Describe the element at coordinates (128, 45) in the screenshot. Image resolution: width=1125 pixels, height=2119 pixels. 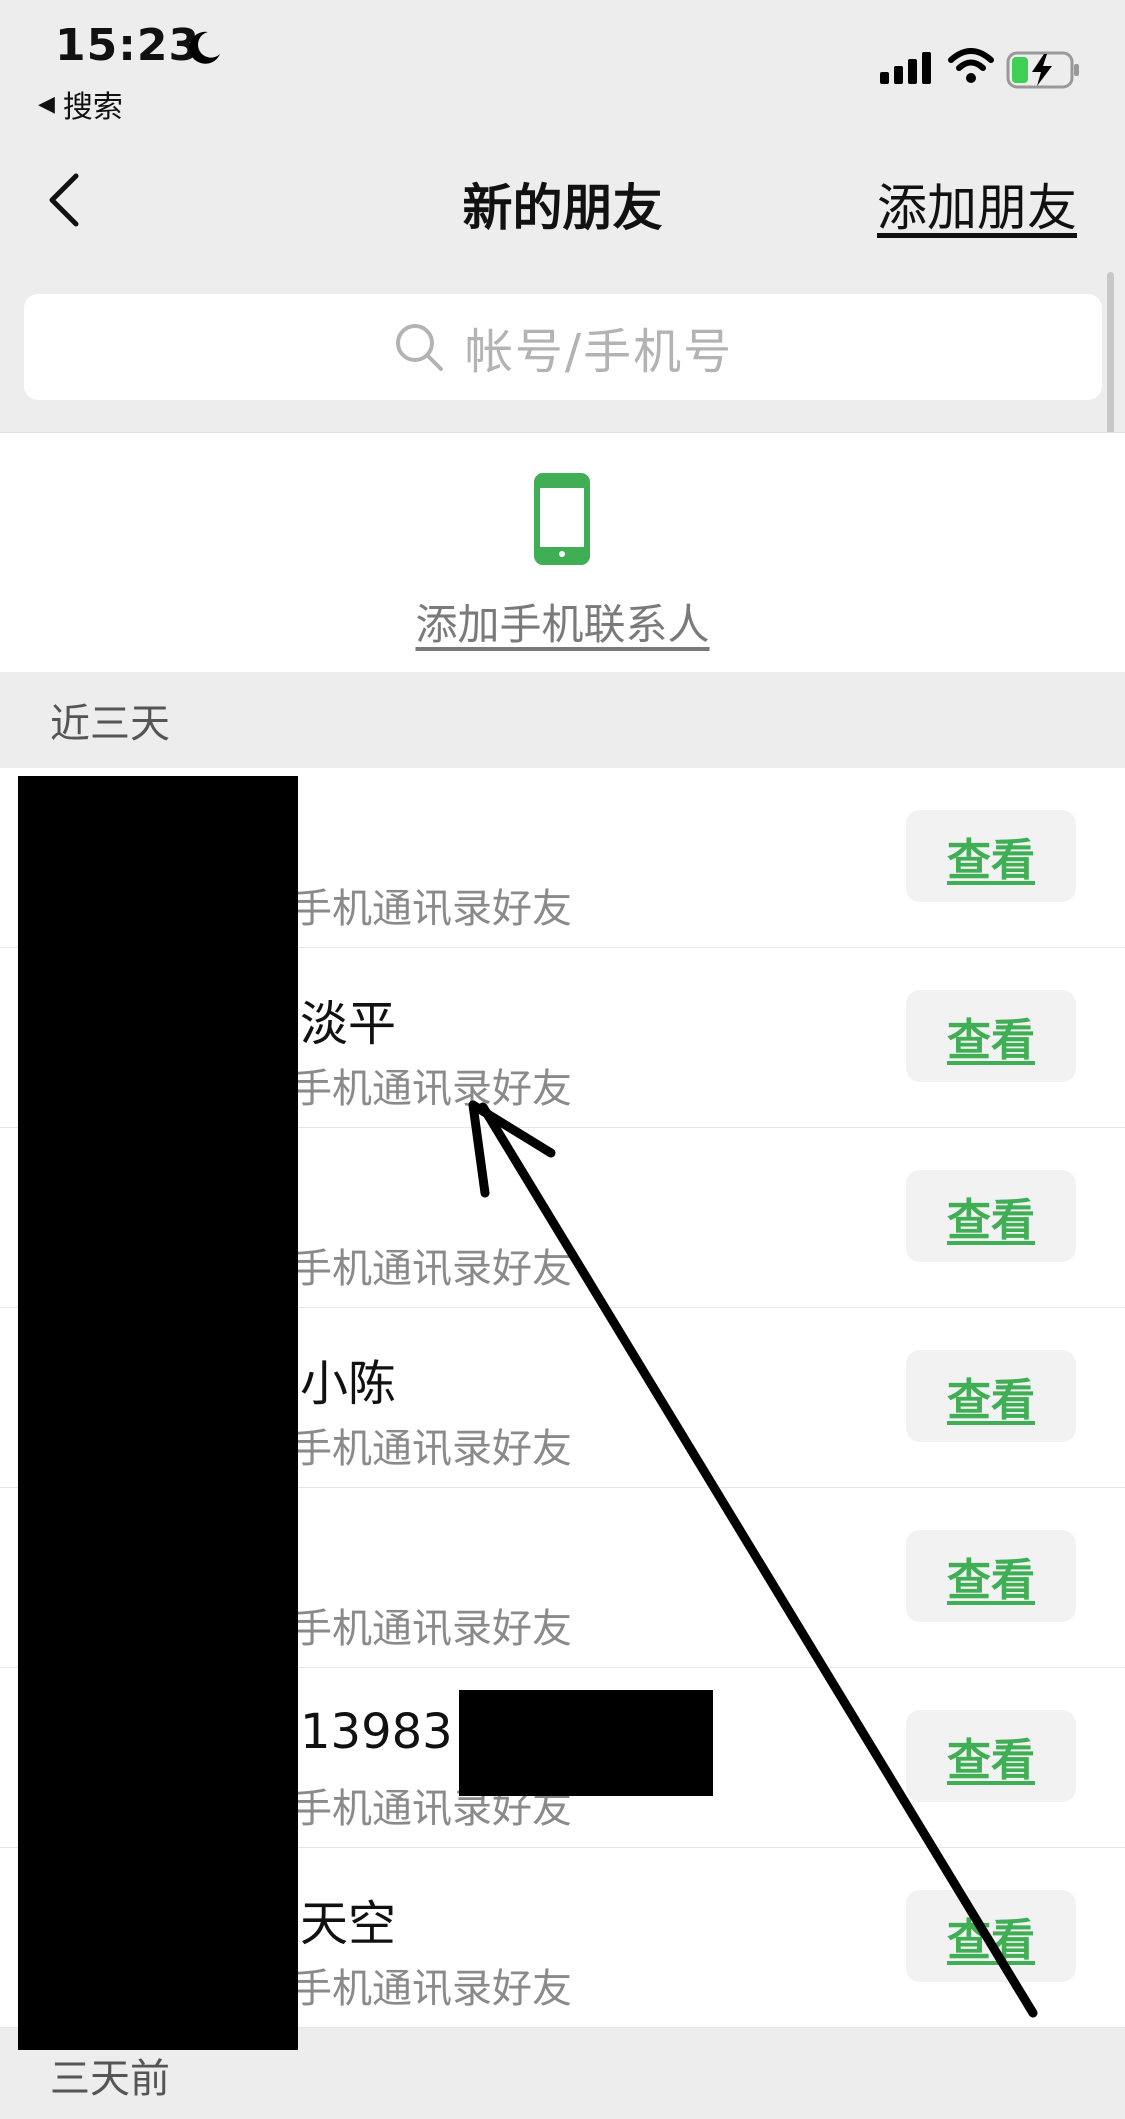
I see `status-time: 15:23` at that location.